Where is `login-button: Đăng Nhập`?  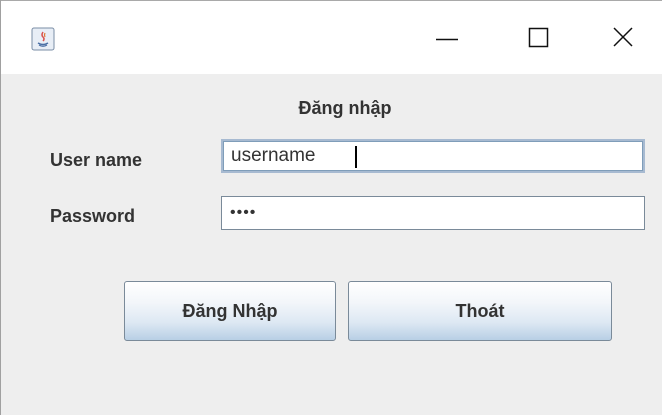 login-button: Đăng Nhập is located at coordinates (230, 311).